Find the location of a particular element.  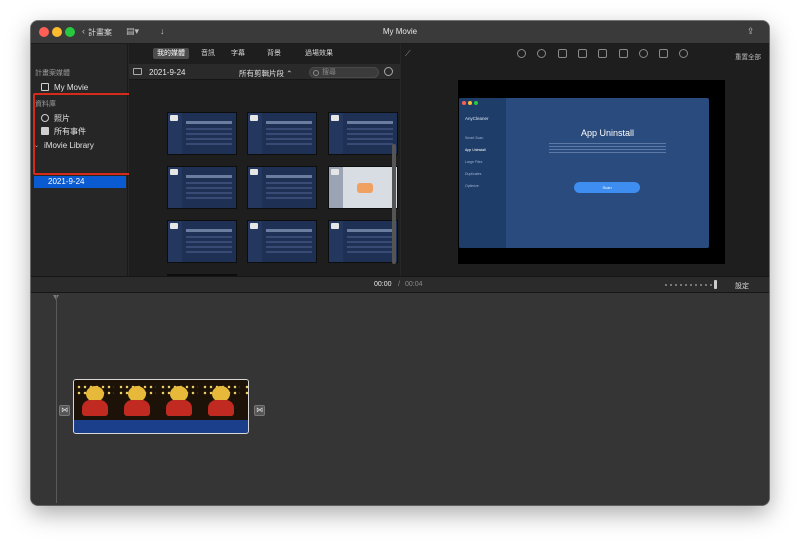

settings-gear-icon is located at coordinates (388, 71).